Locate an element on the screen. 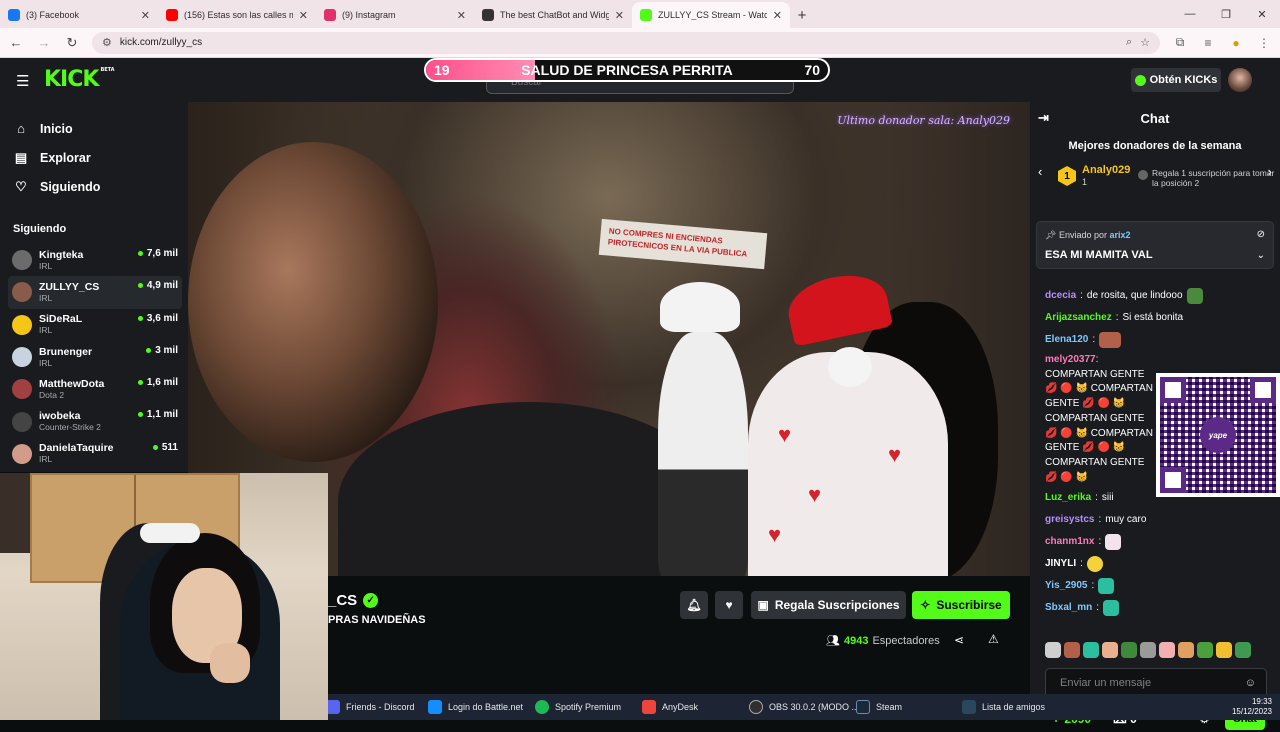 This screenshot has height=732, width=1280. gift-subs-button: ▣ Regala Suscripciones is located at coordinates (828, 605).